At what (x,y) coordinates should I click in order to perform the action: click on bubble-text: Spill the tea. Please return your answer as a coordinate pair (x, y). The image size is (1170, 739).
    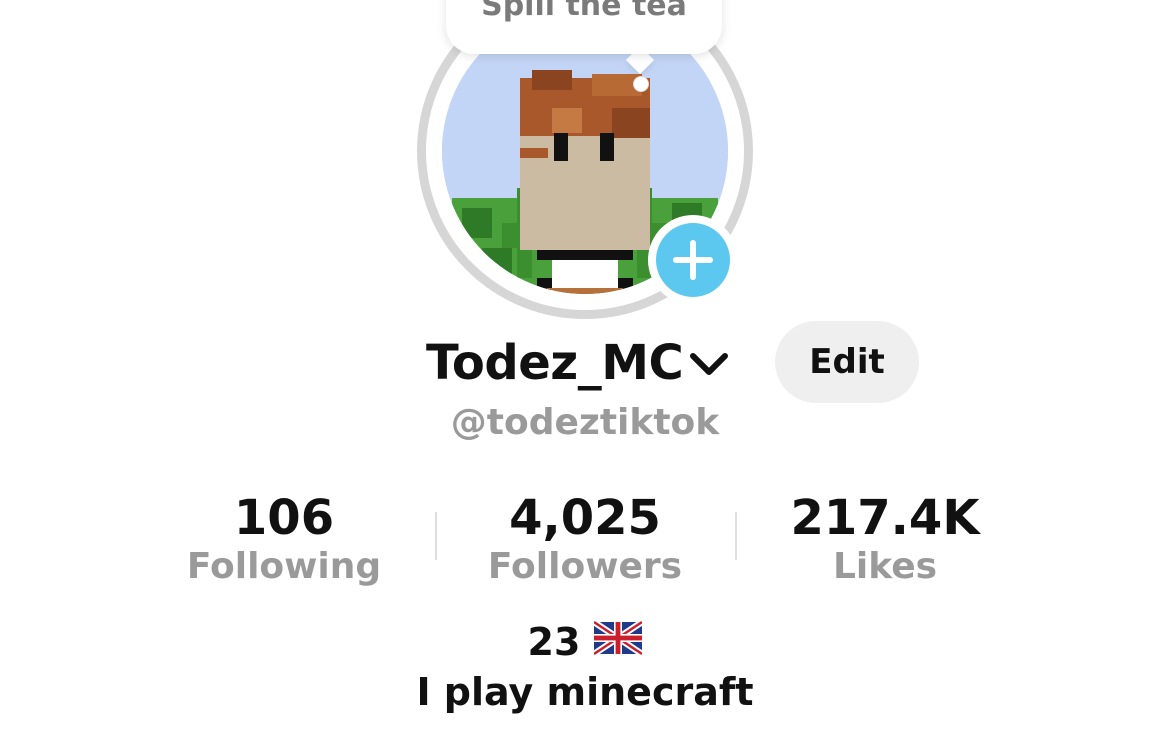
    Looking at the image, I should click on (584, 11).